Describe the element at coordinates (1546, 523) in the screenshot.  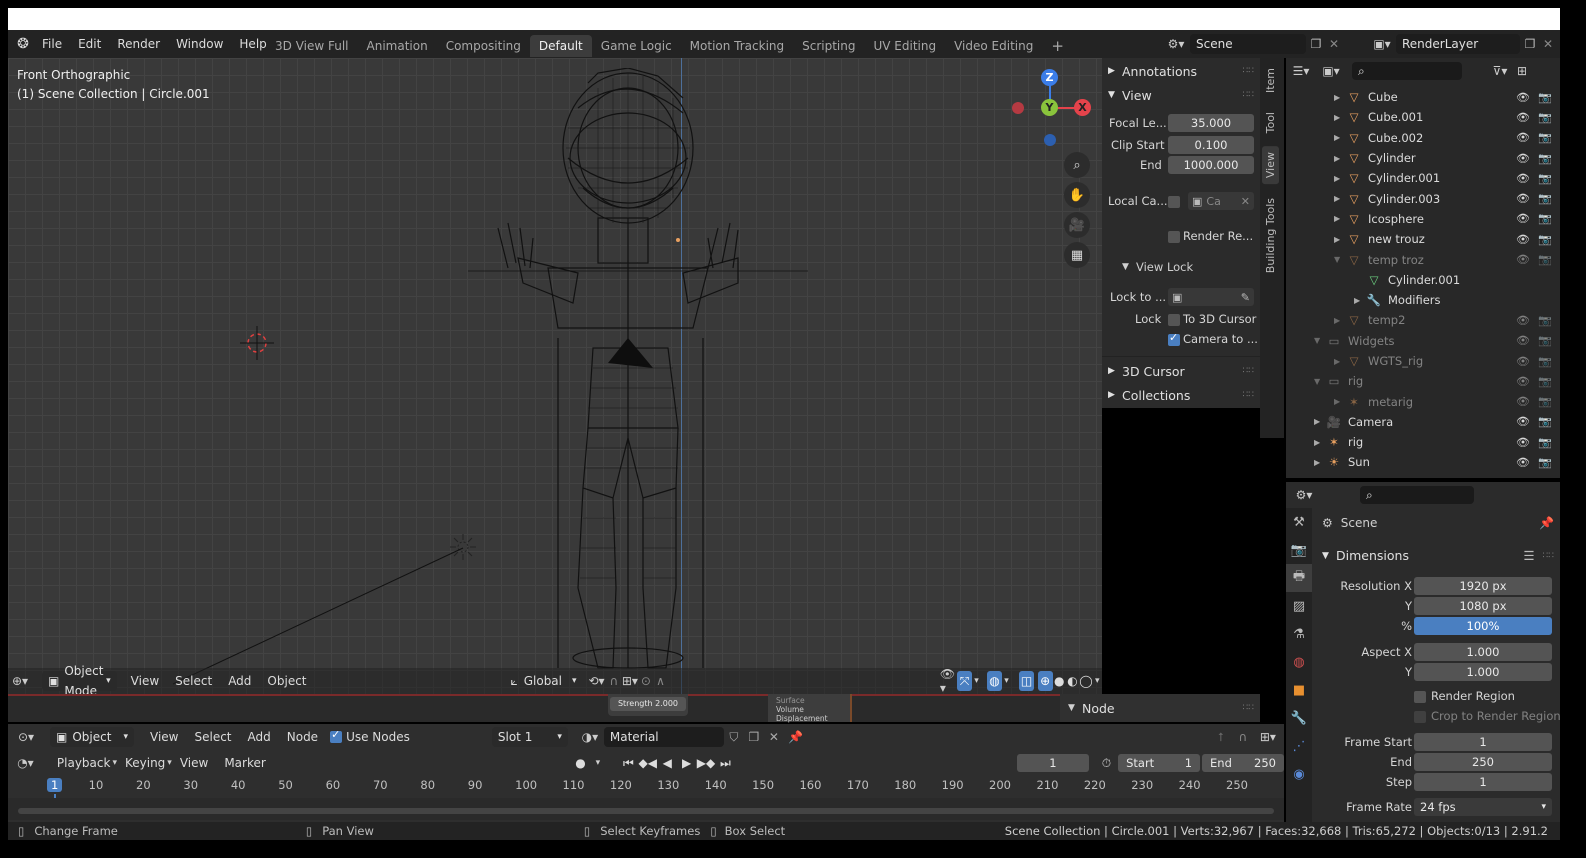
I see `pin-icon: 📌` at that location.